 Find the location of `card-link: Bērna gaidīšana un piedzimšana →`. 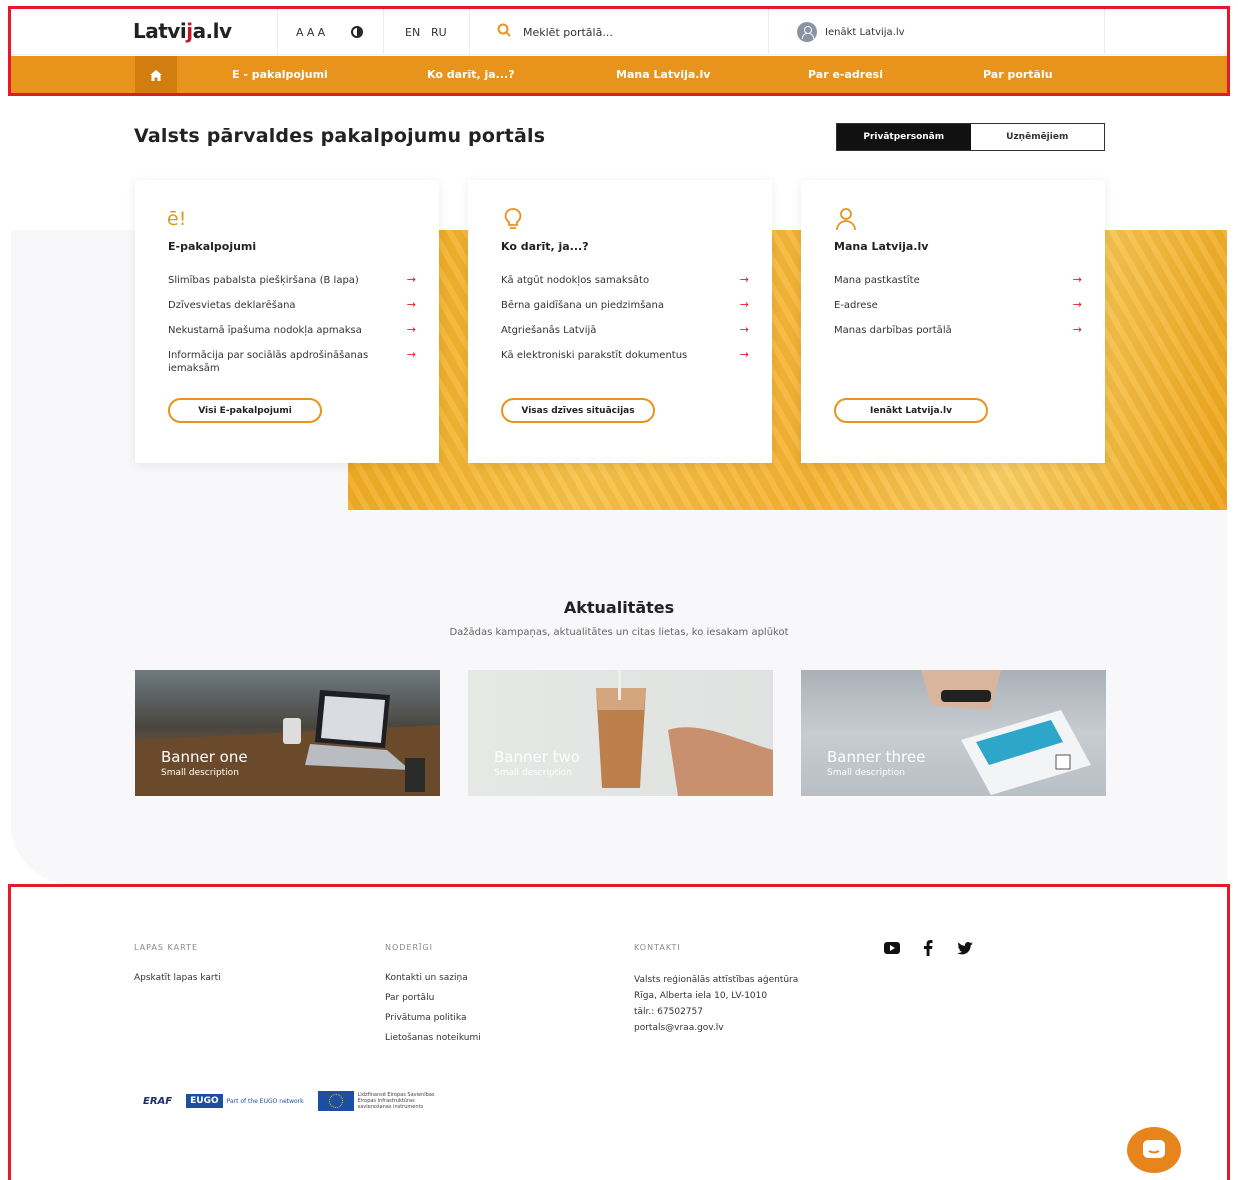

card-link: Bērna gaidīšana un piedzimšana → is located at coordinates (625, 305).